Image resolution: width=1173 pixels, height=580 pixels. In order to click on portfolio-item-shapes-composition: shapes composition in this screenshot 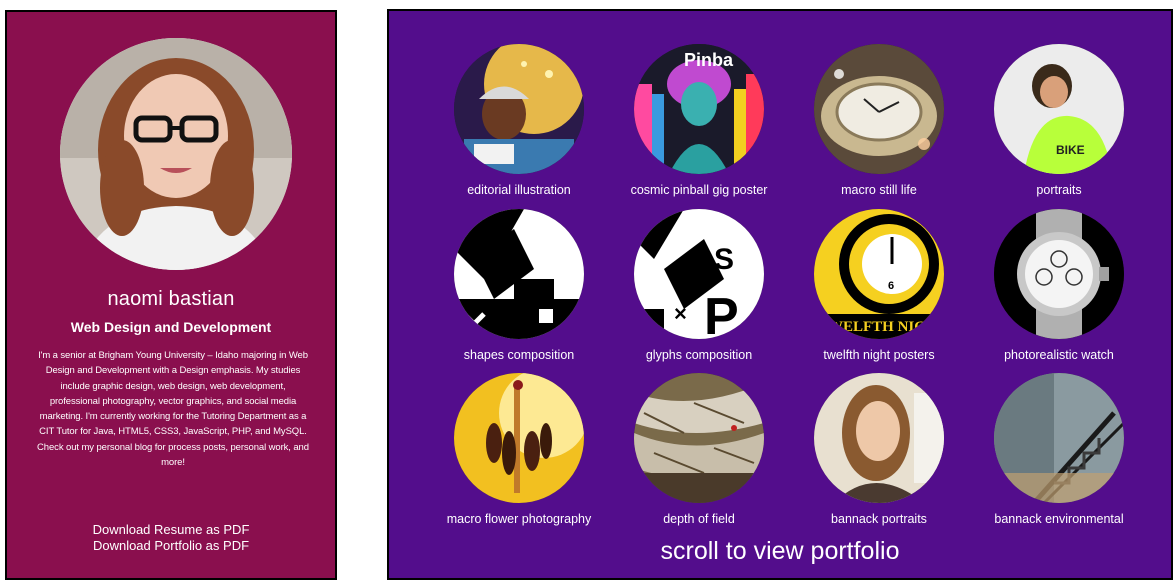, I will do `click(519, 285)`.